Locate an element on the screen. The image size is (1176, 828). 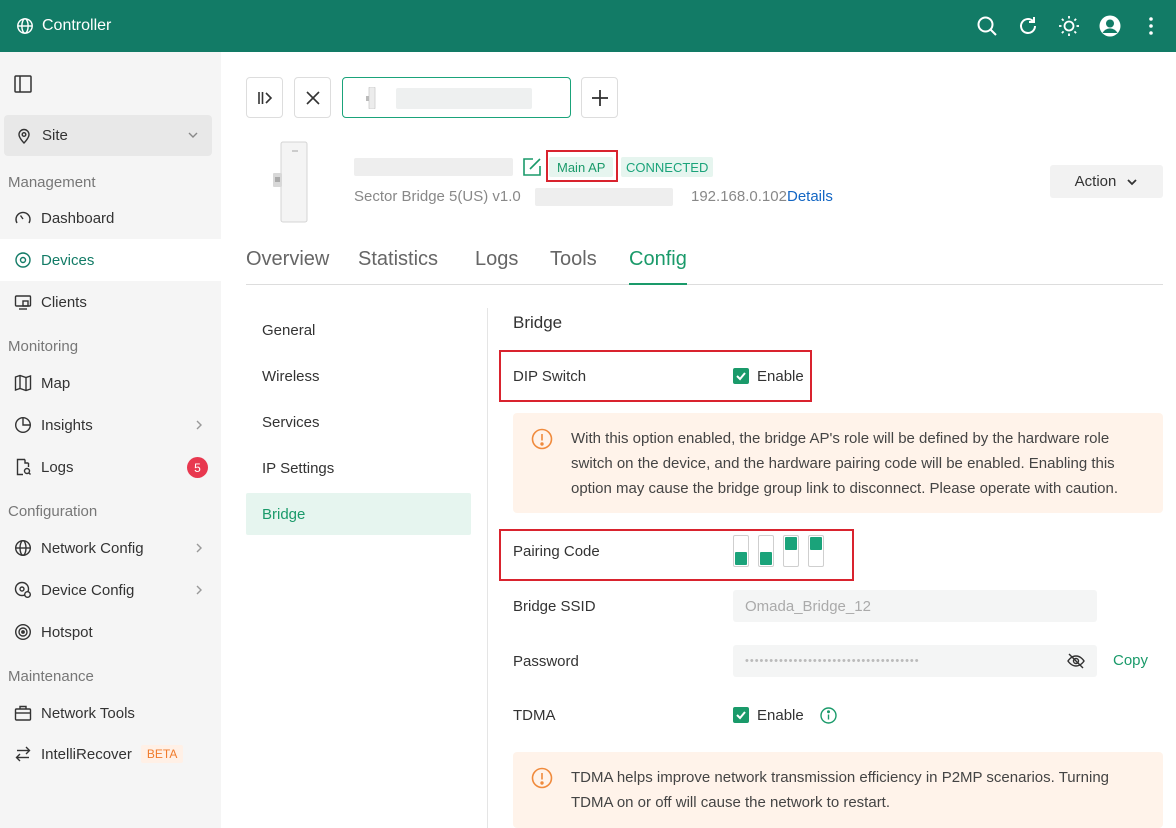
status-badge: CONNECTED is located at coordinates (667, 167).